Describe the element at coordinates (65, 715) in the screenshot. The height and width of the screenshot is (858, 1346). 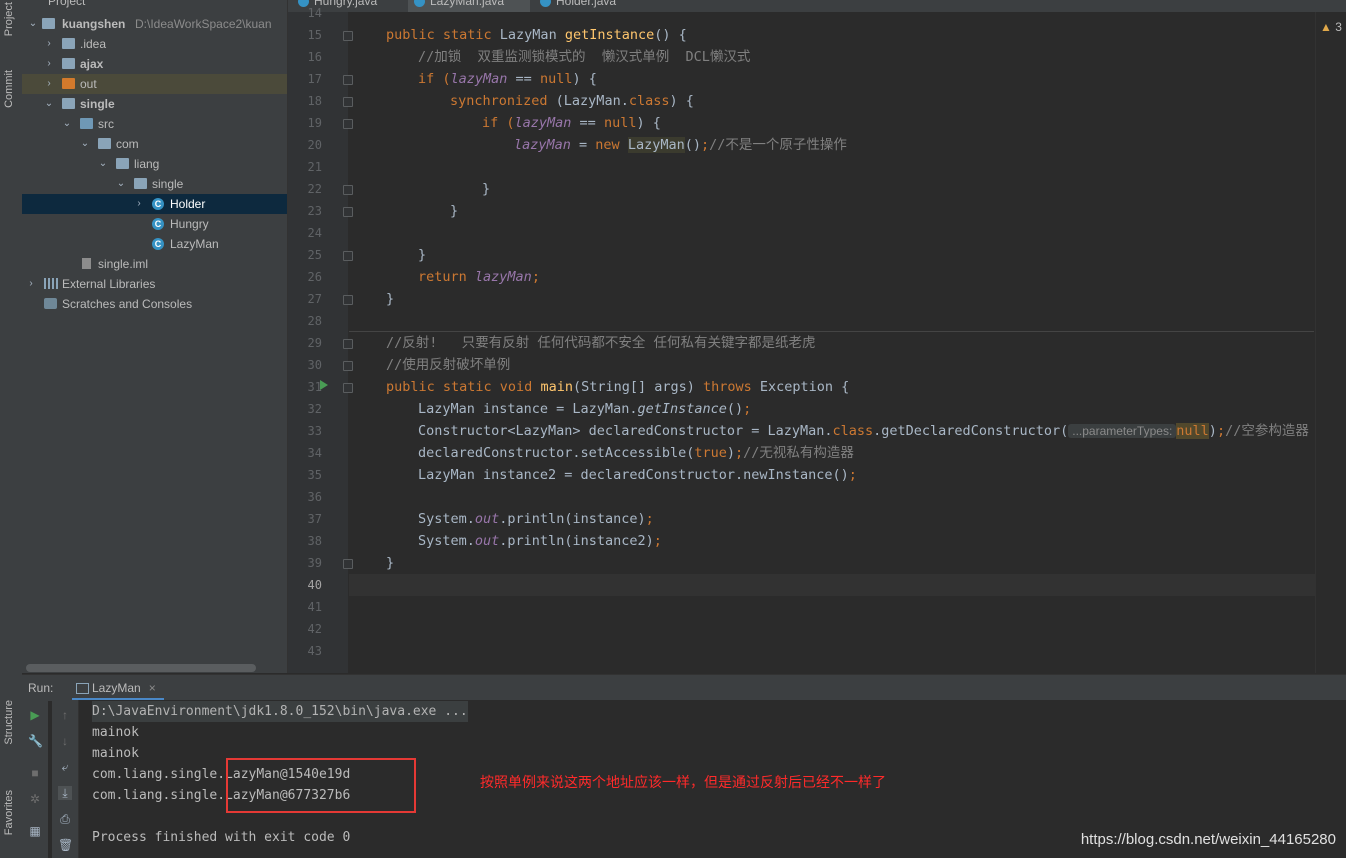
I see `arrow-up-icon: ↑` at that location.